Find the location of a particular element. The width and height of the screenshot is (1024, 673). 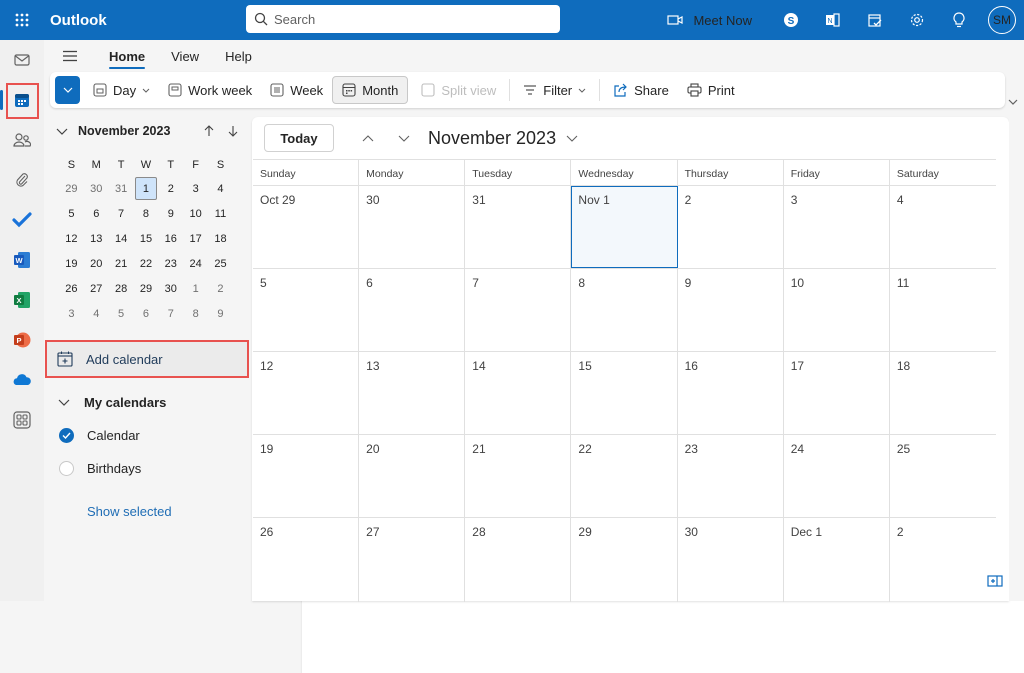

toggle-side-pane-button is located at coordinates (995, 581).